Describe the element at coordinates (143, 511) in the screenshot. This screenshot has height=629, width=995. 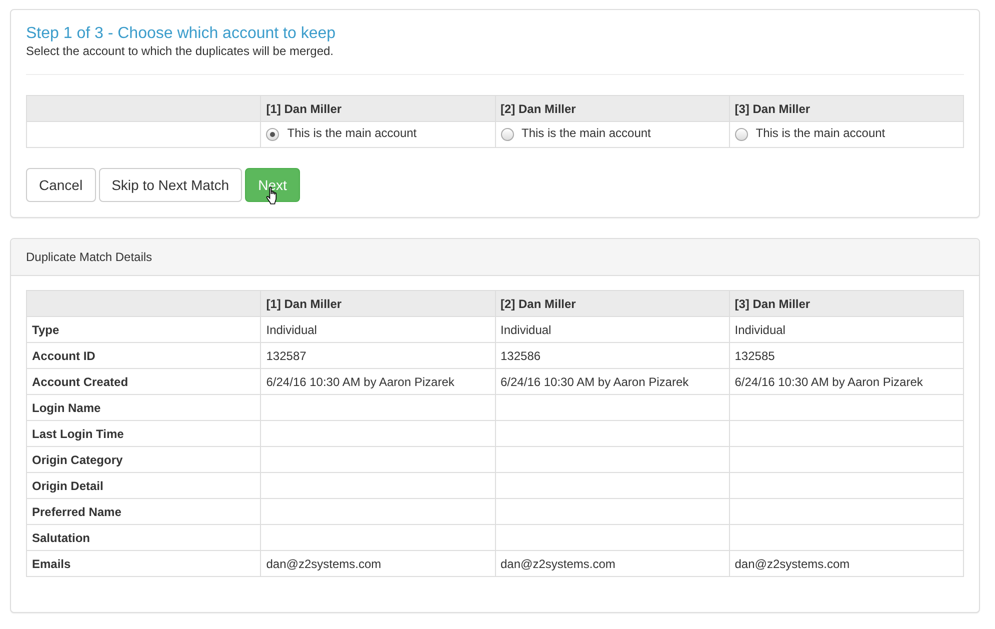
I see `row-label: Preferred Name` at that location.